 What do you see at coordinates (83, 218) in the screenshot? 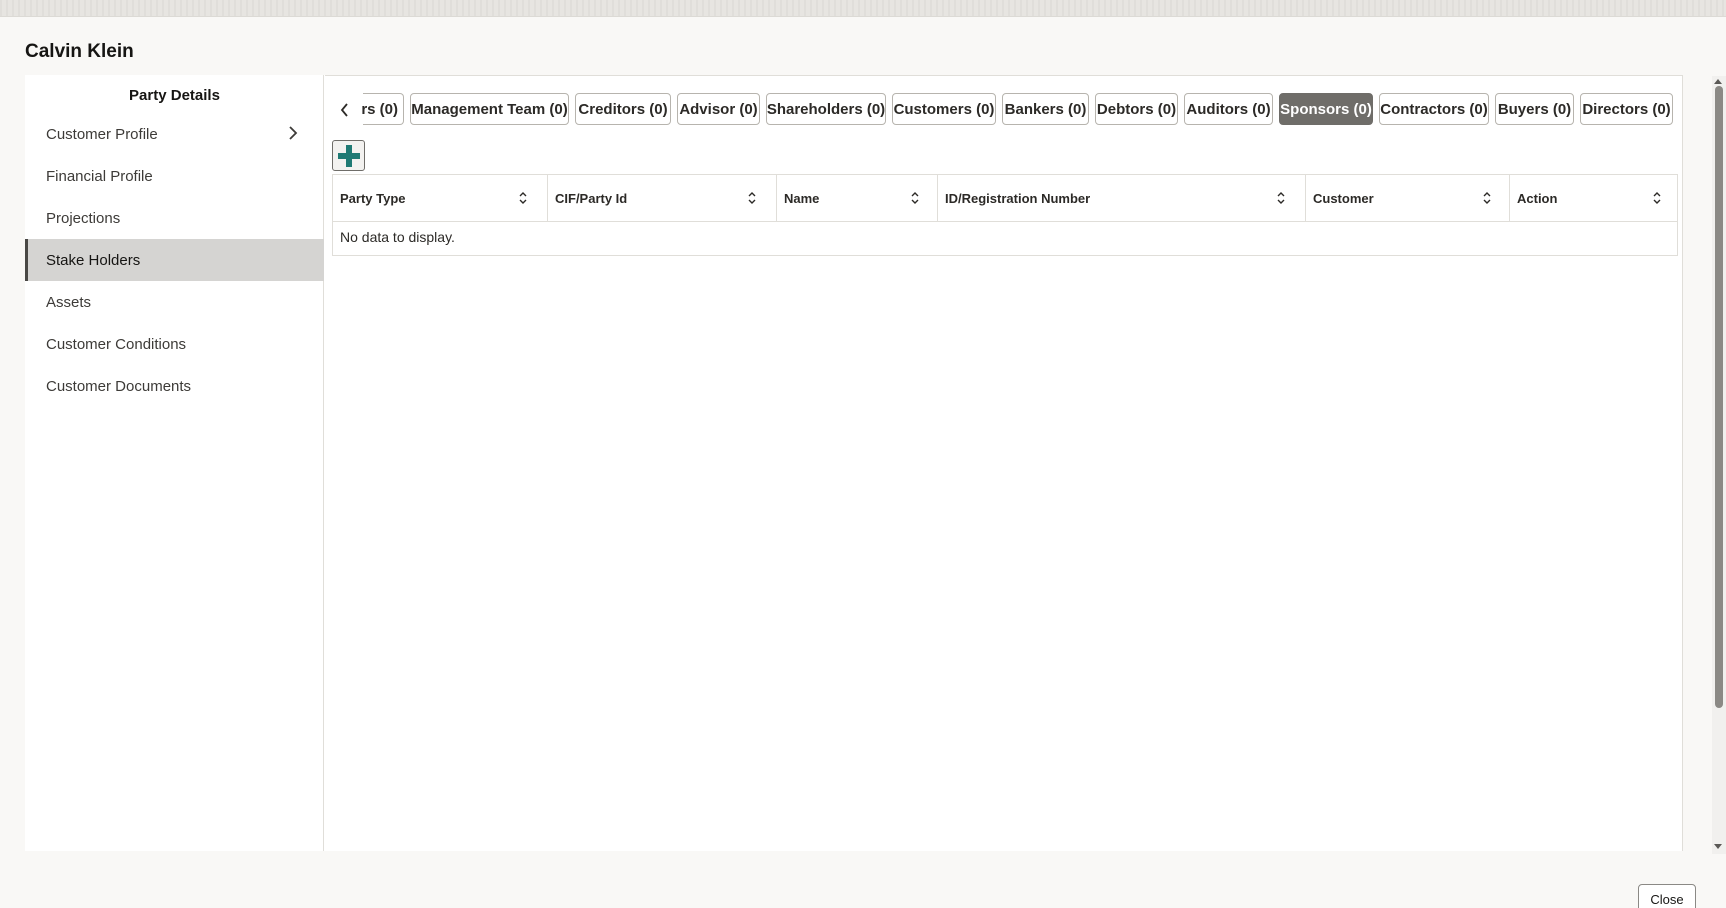
I see `sidebar-item-label: Projections` at bounding box center [83, 218].